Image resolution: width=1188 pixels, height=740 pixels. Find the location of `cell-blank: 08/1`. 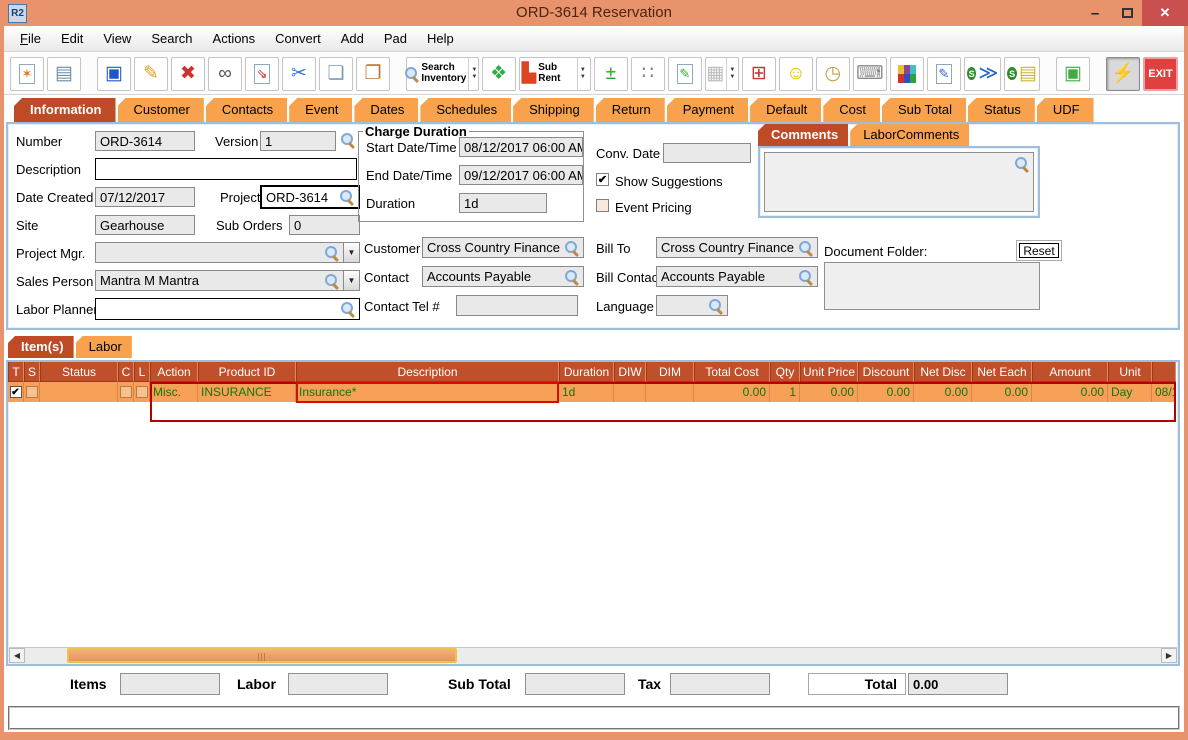

cell-blank: 08/1 is located at coordinates (1164, 392).